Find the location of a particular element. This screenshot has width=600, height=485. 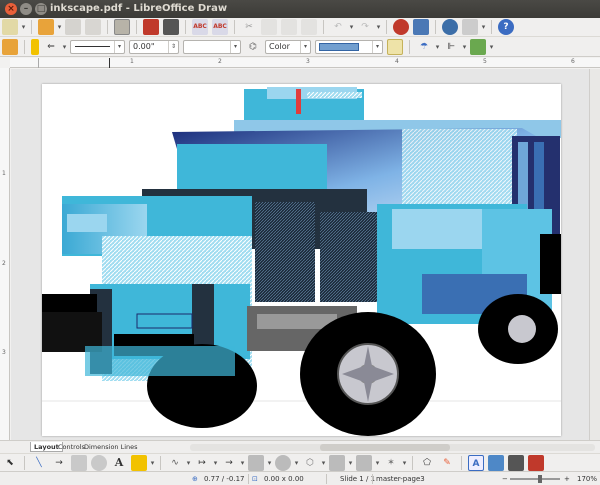

vertical-ruler: 1 2 3 is located at coordinates (5, 254).